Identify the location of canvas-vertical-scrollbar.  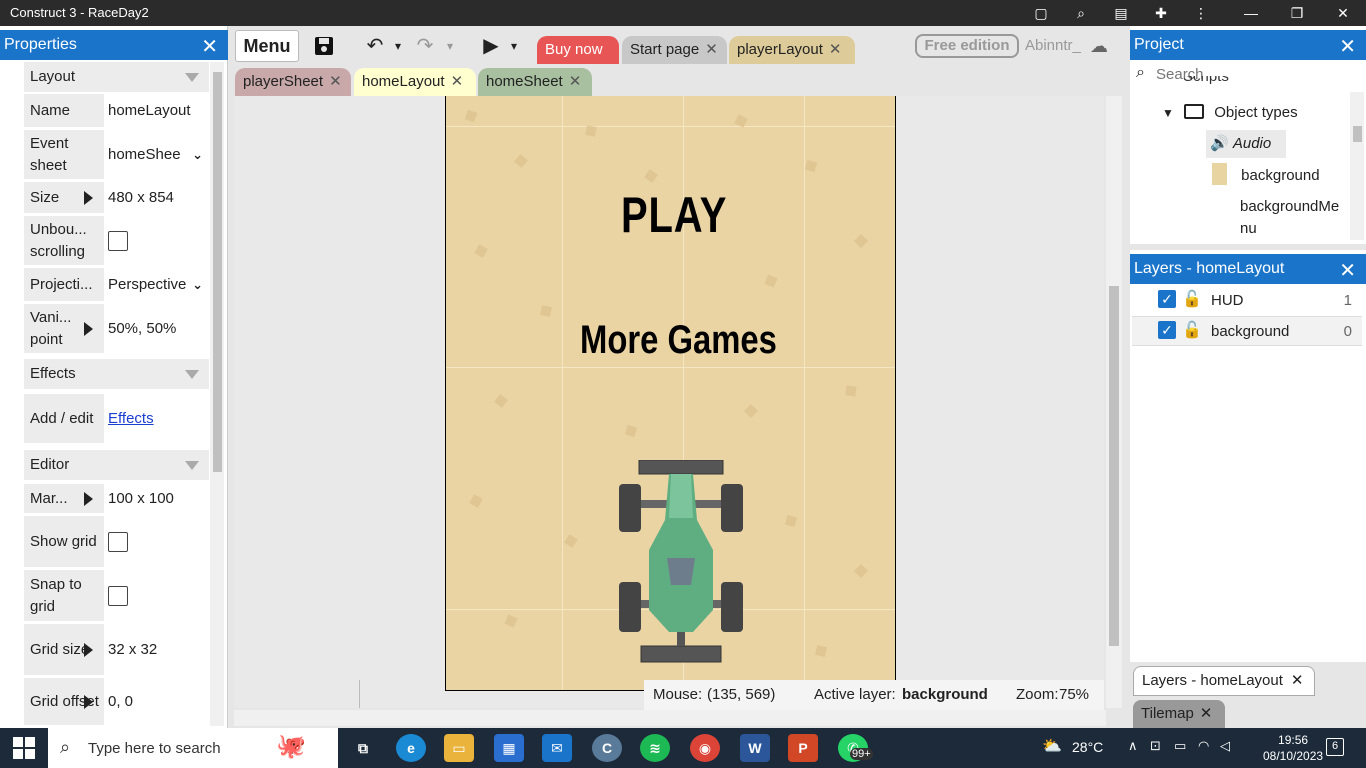
(1114, 402).